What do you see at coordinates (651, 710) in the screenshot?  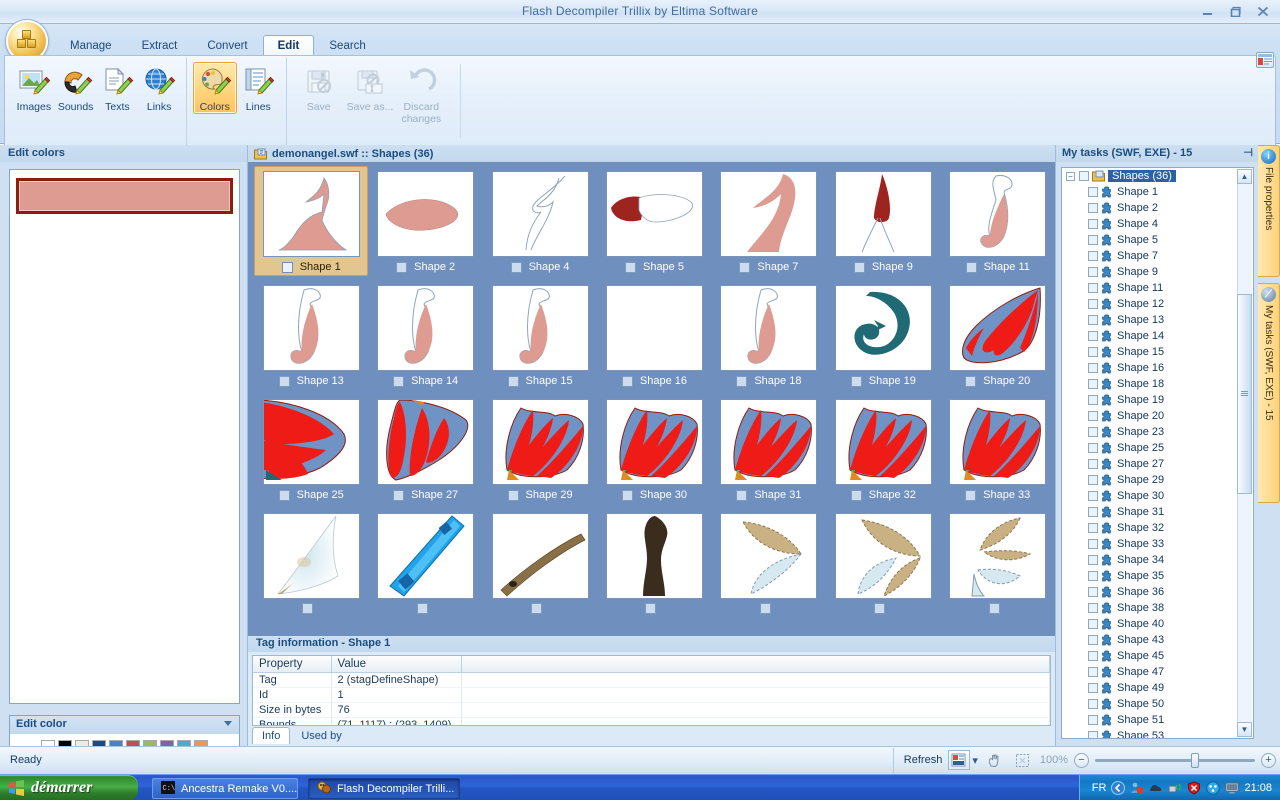 I see `table-row: Size in bytes 76` at bounding box center [651, 710].